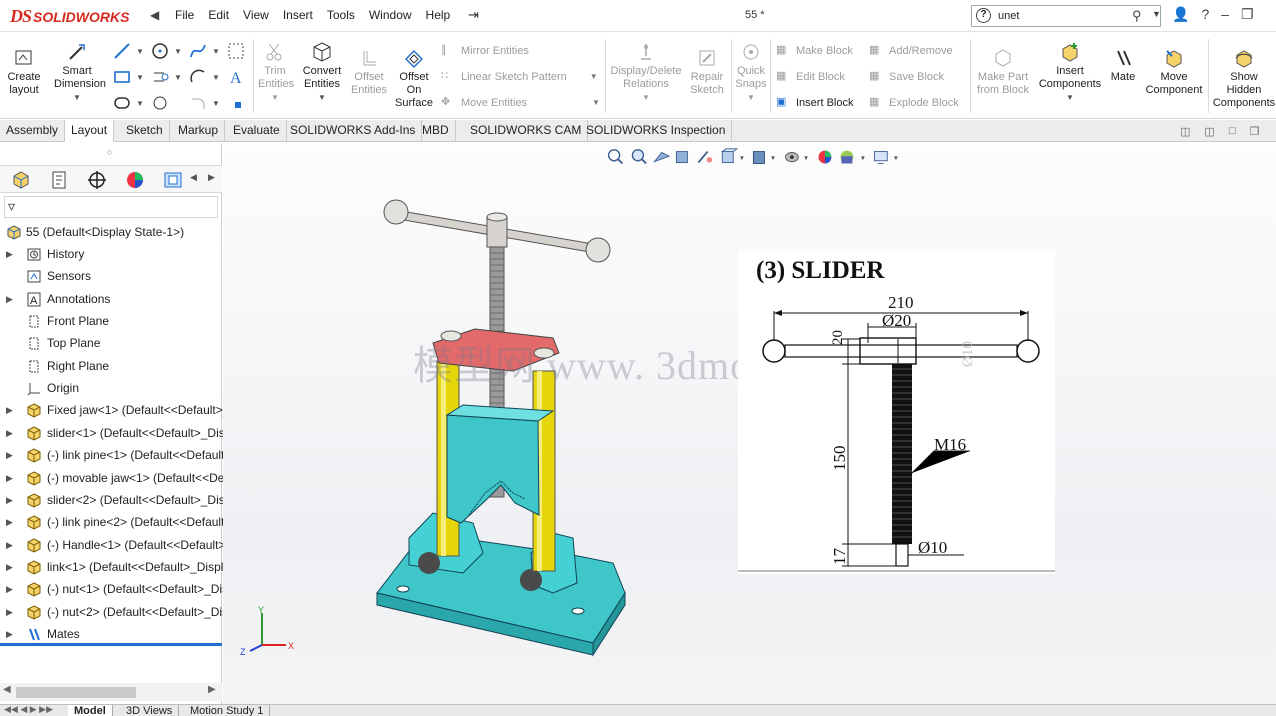 The height and width of the screenshot is (716, 1276). I want to click on add-remove-button: ▦ Add/Remove, so click(911, 50).